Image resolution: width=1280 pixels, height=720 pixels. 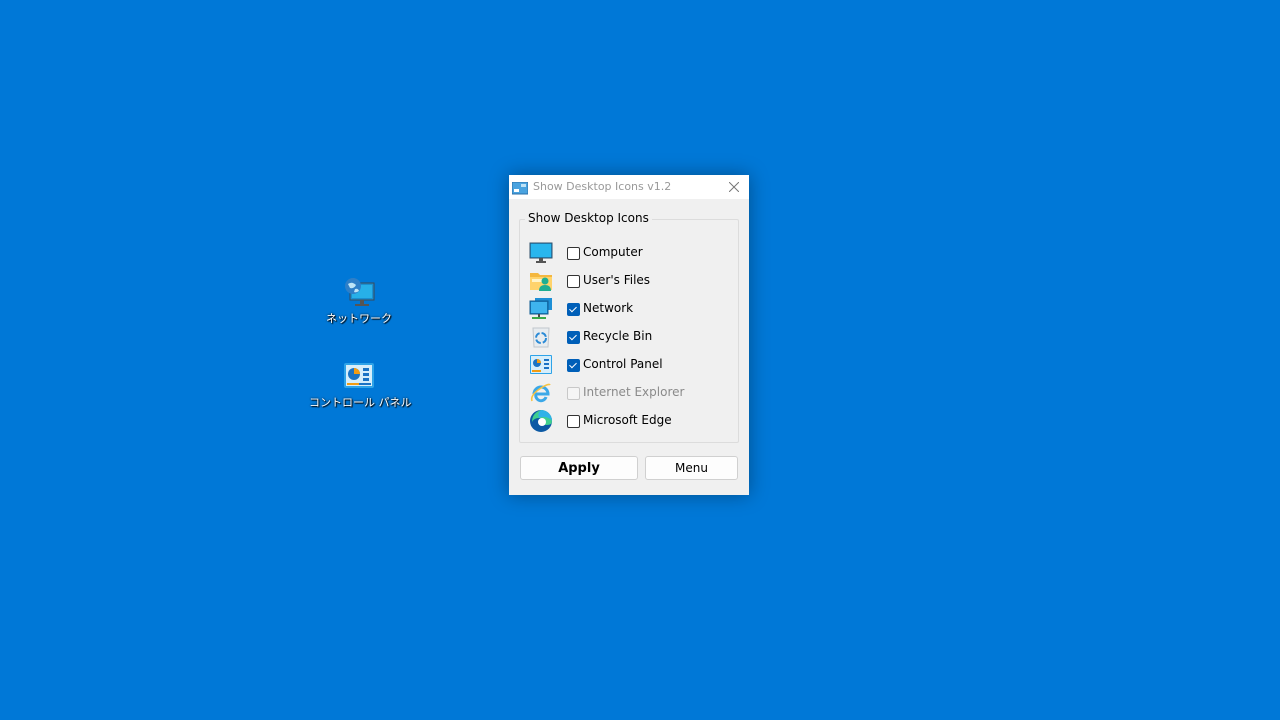 What do you see at coordinates (608, 308) in the screenshot?
I see `option-label: Network` at bounding box center [608, 308].